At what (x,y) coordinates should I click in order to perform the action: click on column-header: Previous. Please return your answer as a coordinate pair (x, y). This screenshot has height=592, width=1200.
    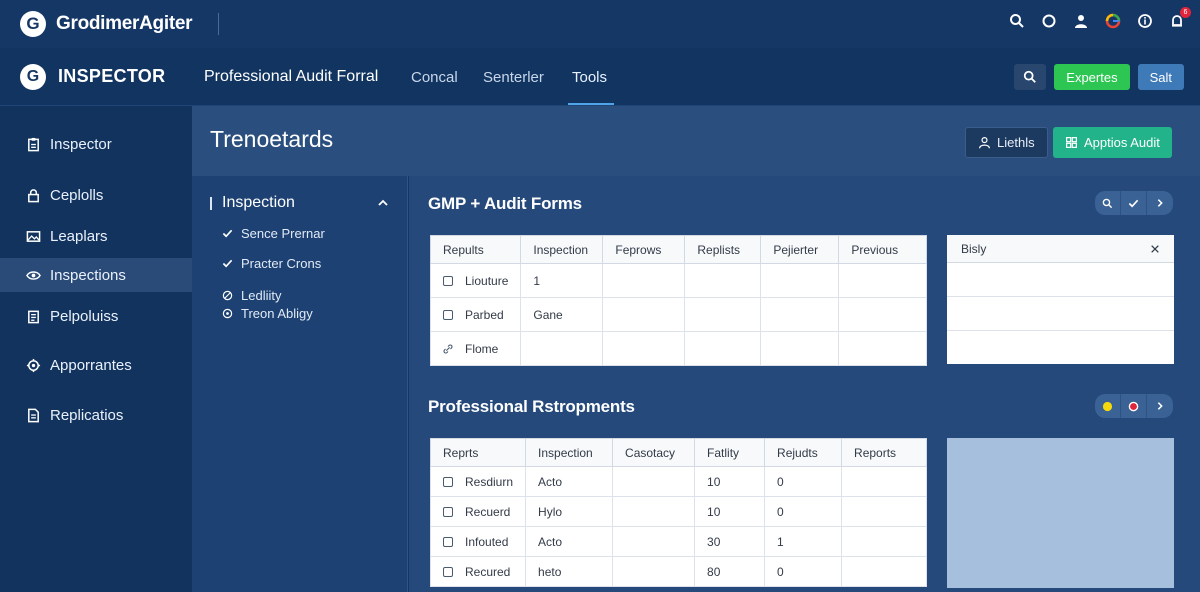
    Looking at the image, I should click on (882, 249).